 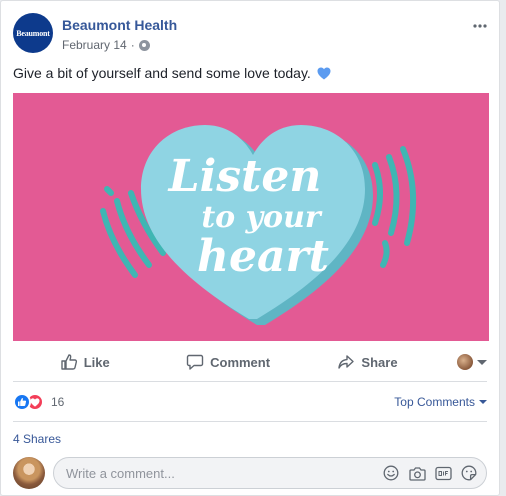 I want to click on comment-box, so click(x=270, y=473).